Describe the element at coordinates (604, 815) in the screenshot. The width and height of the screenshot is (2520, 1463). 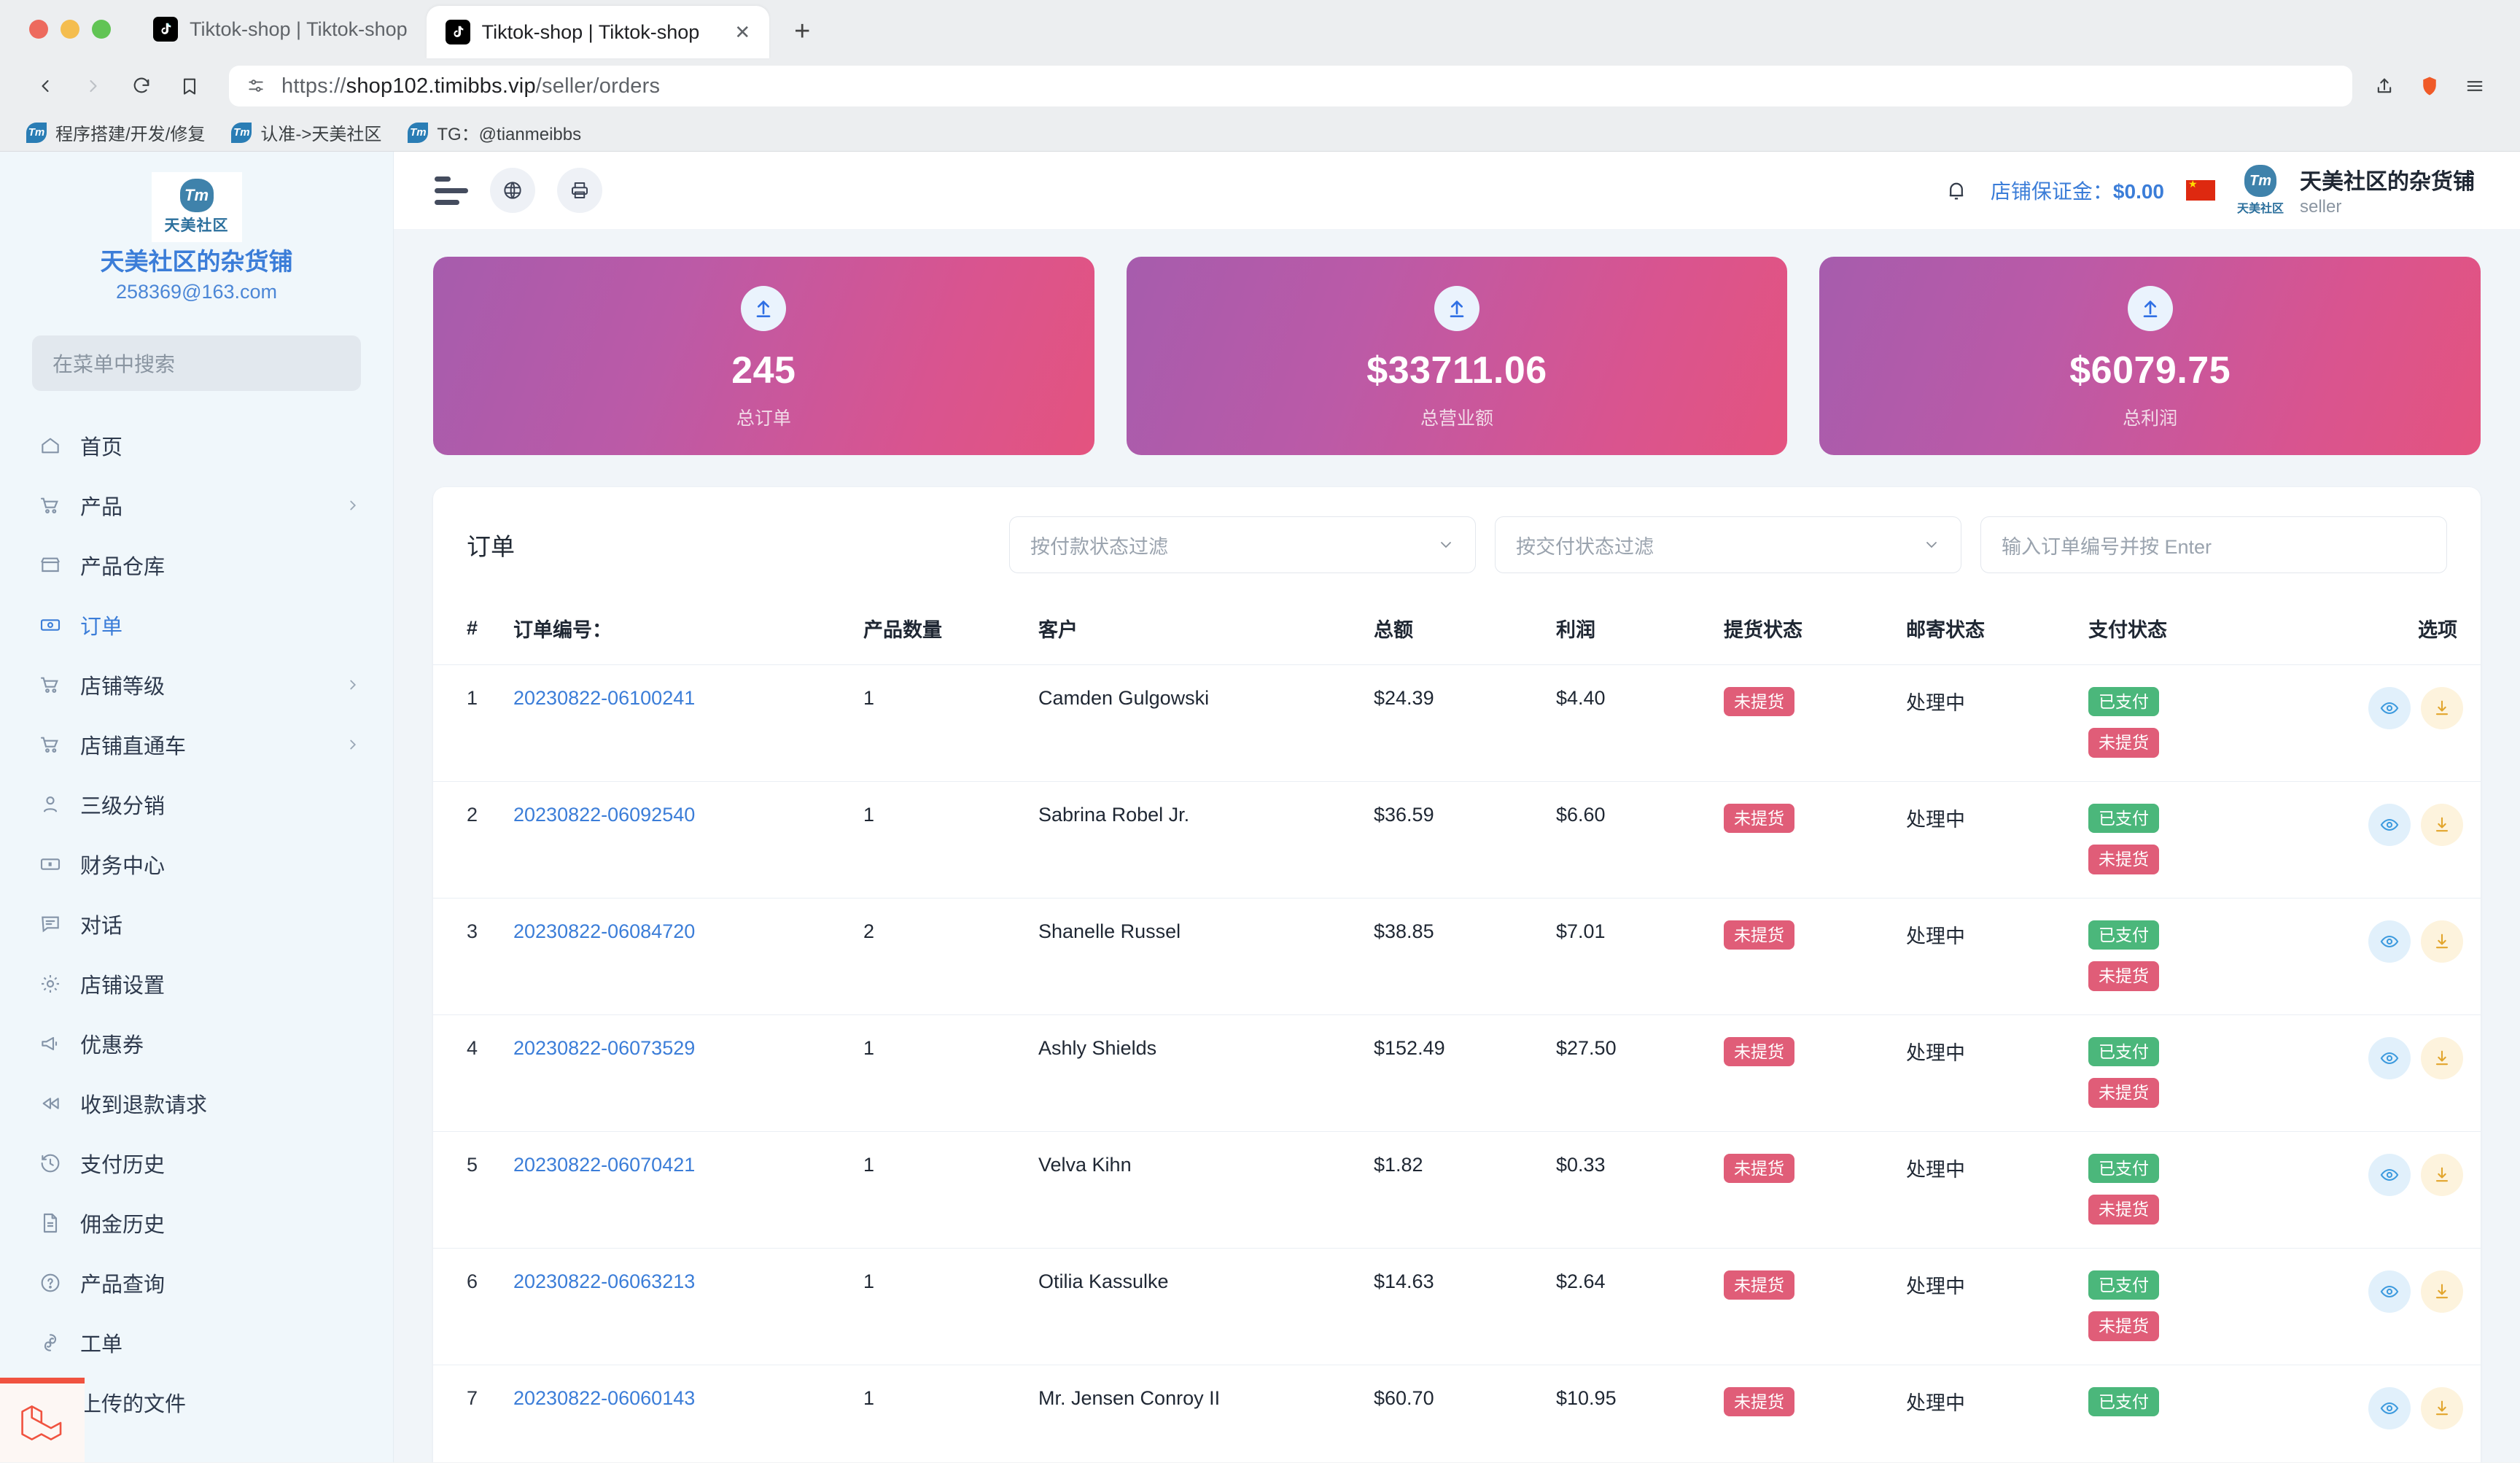
I see `order-number-link: 20230822-06092540` at that location.